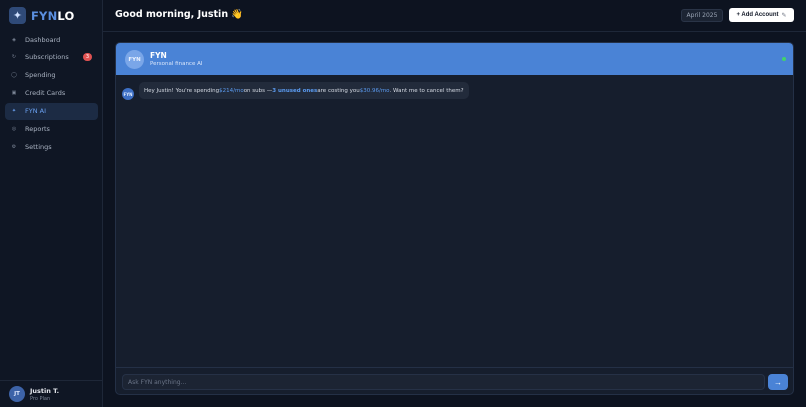 This screenshot has width=806, height=407. Describe the element at coordinates (784, 59) in the screenshot. I see `online-status-icon` at that location.